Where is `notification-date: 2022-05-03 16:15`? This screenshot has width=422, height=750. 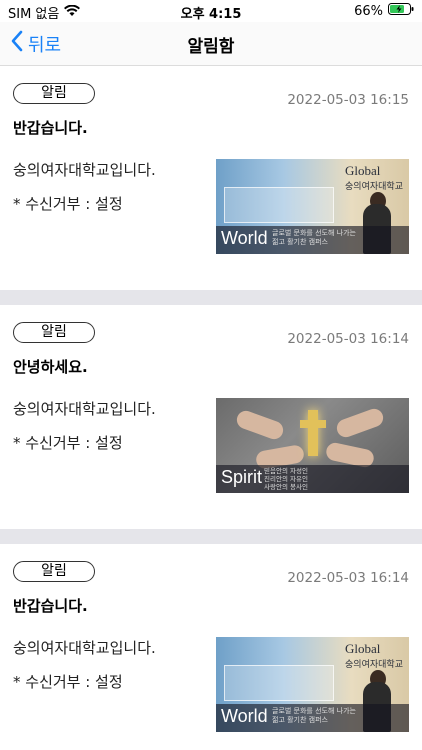 notification-date: 2022-05-03 16:15 is located at coordinates (348, 100).